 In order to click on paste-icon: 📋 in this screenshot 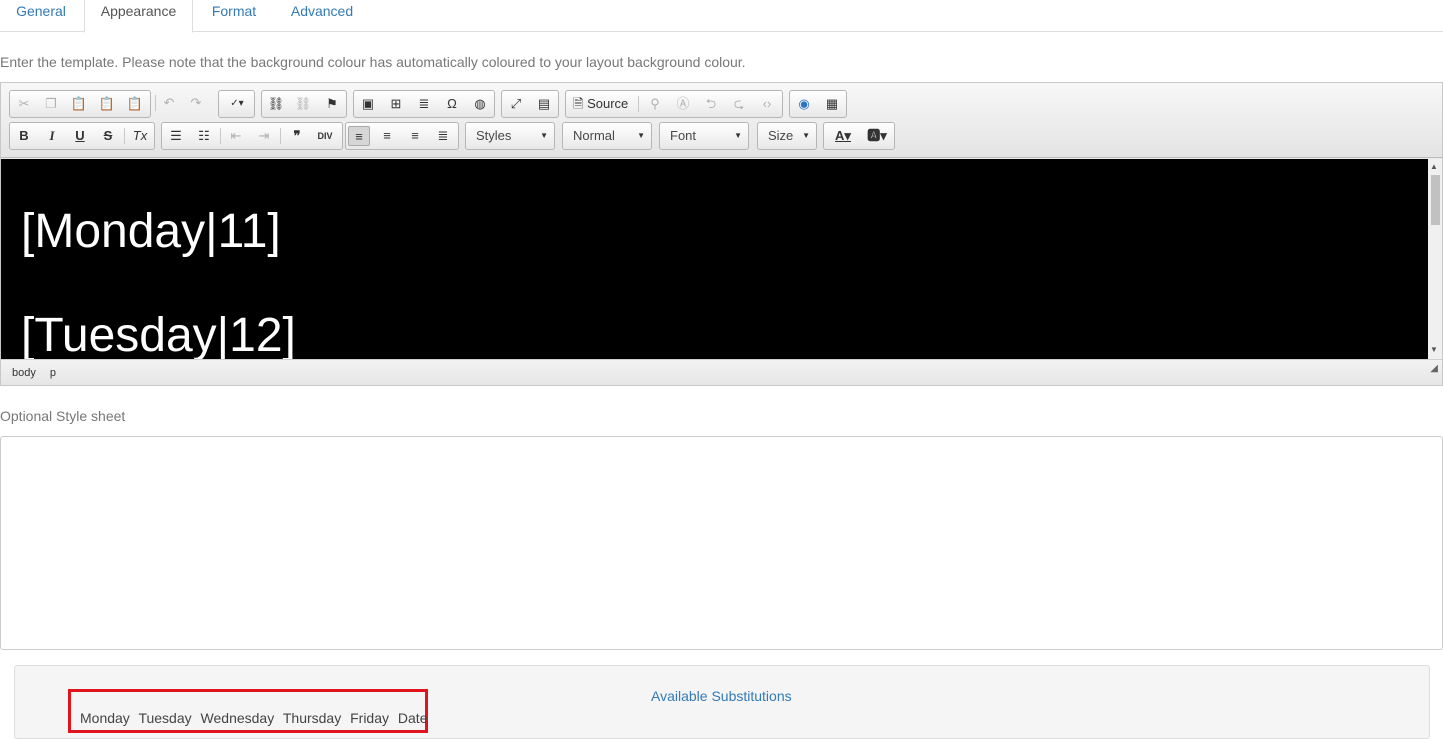, I will do `click(79, 104)`.